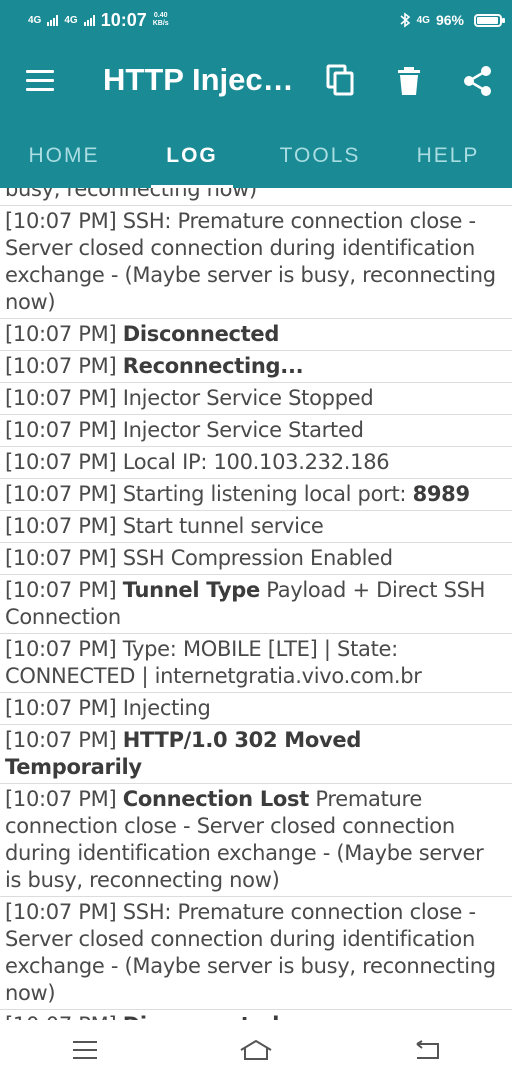 Image resolution: width=512 pixels, height=1080 pixels. What do you see at coordinates (216, 799) in the screenshot?
I see `log-entry-bold: Connection Lost` at bounding box center [216, 799].